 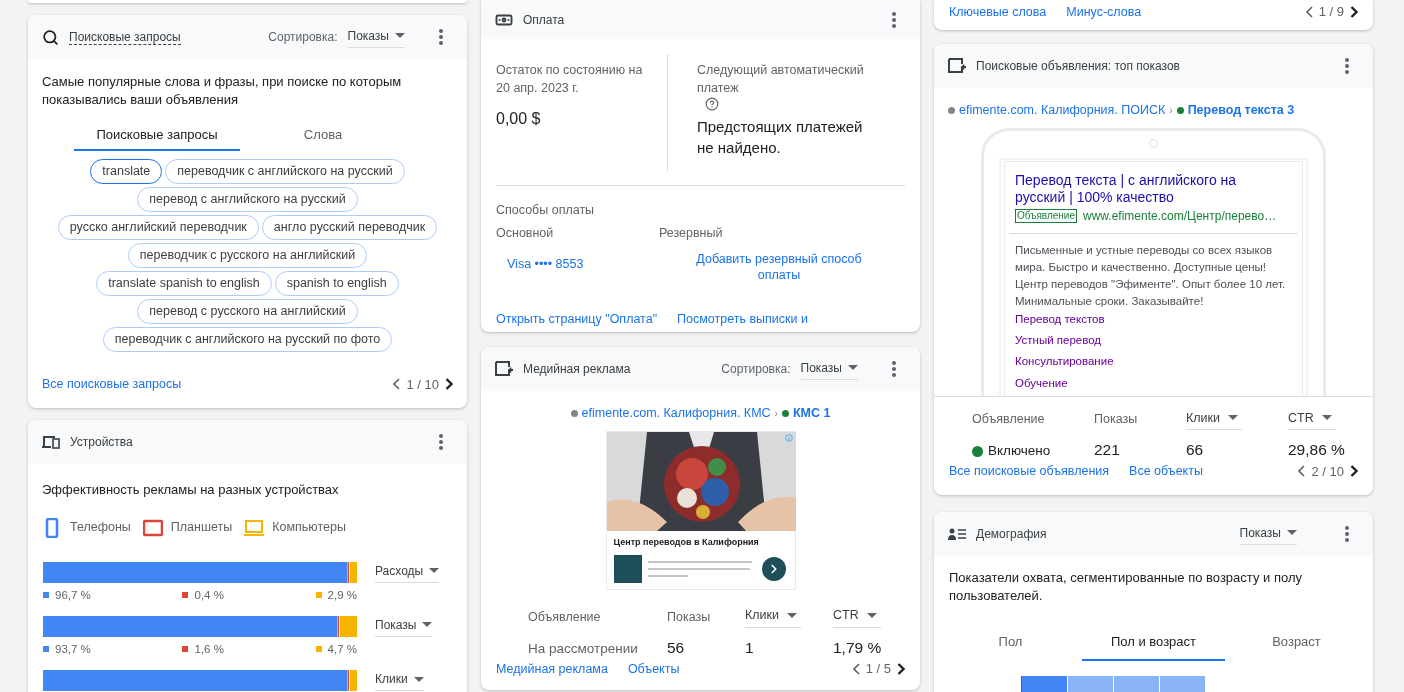 What do you see at coordinates (858, 648) in the screenshot?
I see `stat-value: 1,79 %` at bounding box center [858, 648].